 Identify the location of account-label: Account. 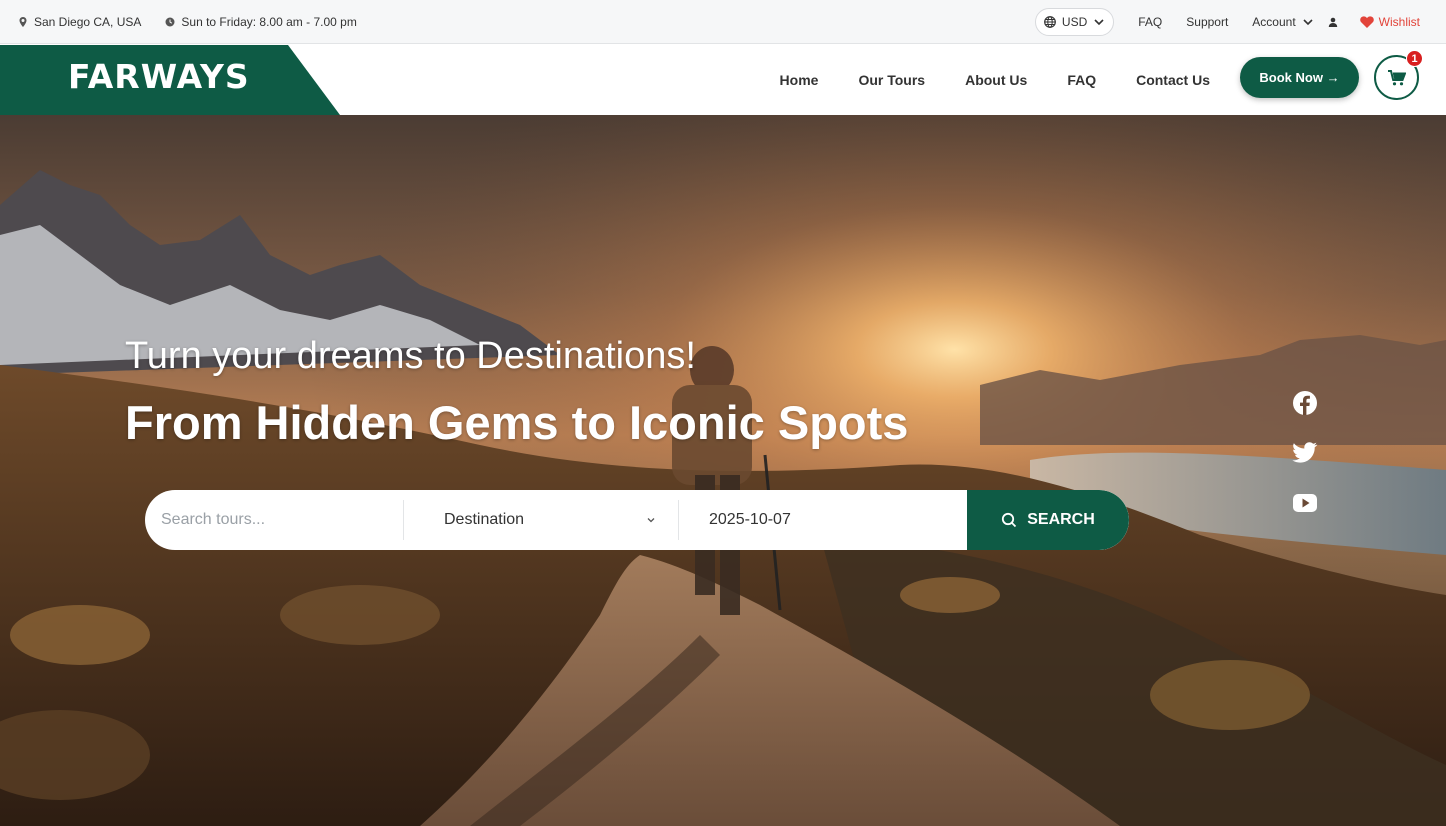
(1274, 22).